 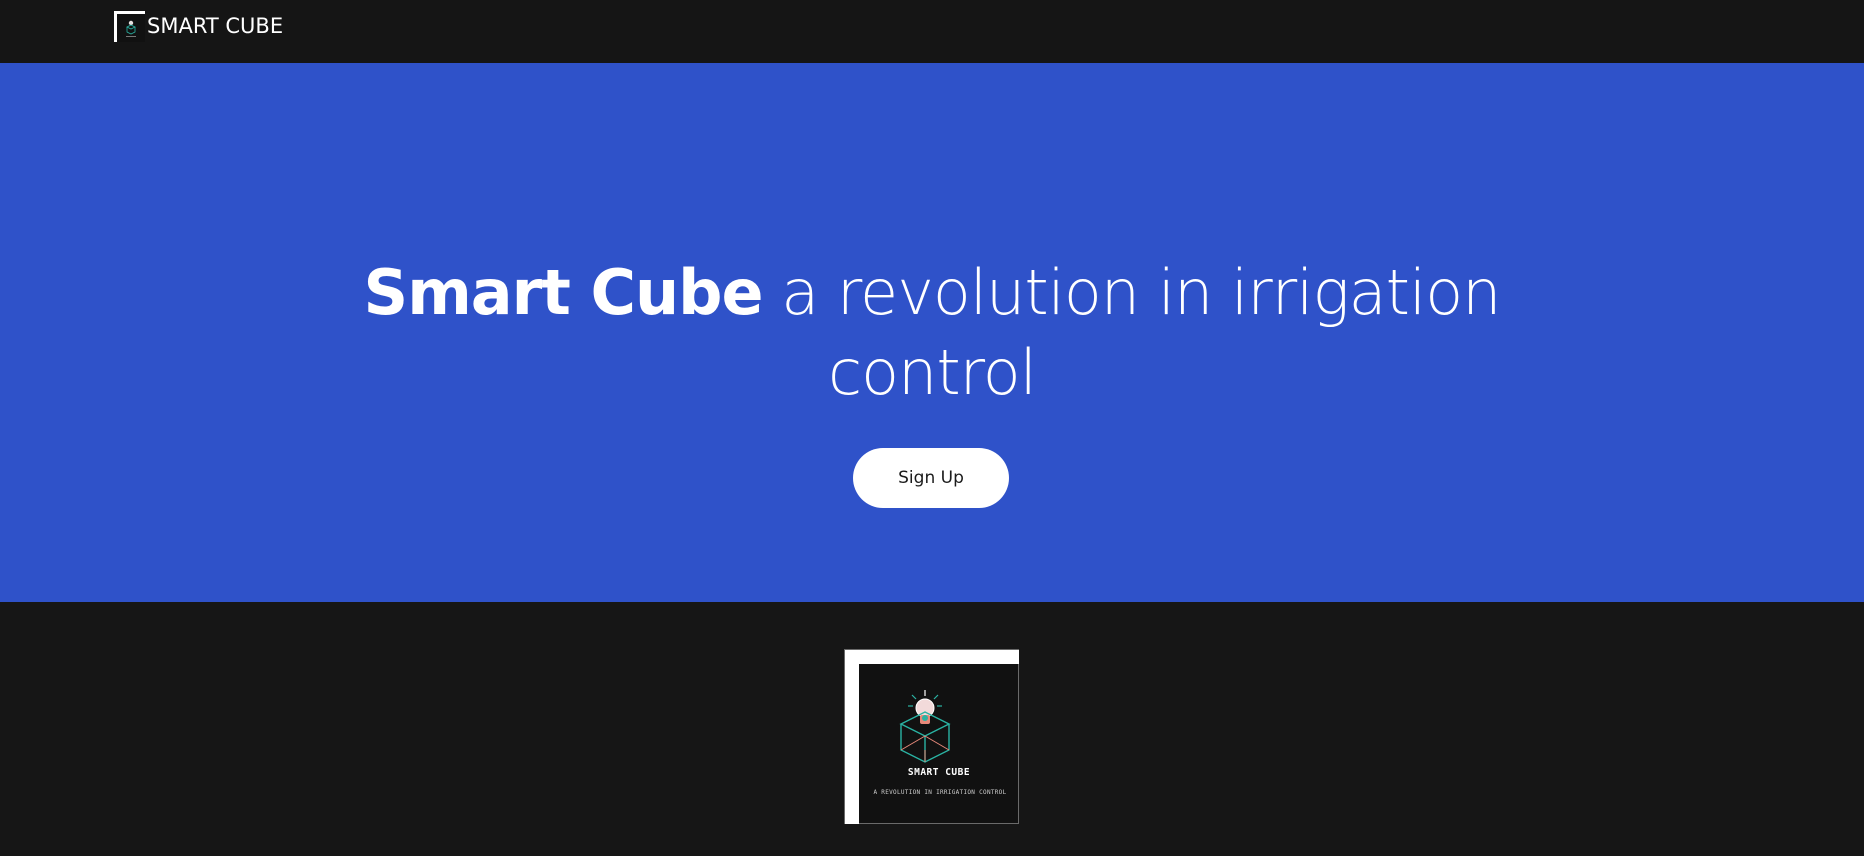 I want to click on lightbulb-cube-icon, so click(x=925, y=726).